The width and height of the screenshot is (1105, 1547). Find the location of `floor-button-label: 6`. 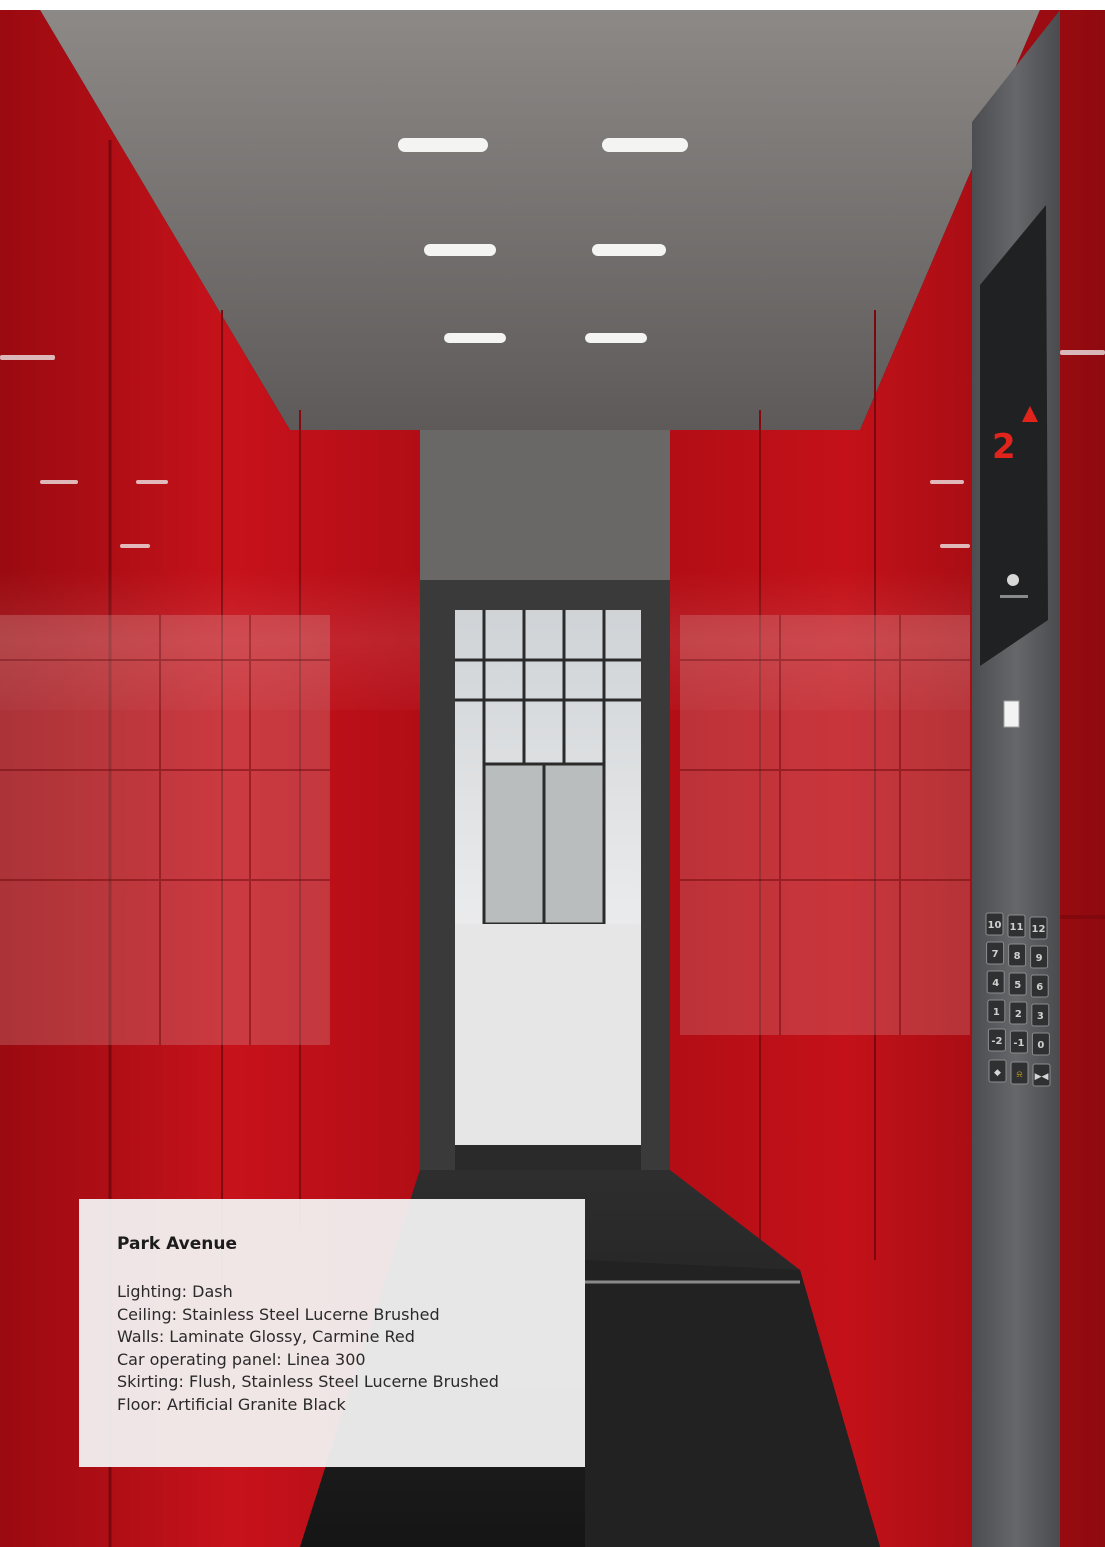

floor-button-label: 6 is located at coordinates (1039, 987).